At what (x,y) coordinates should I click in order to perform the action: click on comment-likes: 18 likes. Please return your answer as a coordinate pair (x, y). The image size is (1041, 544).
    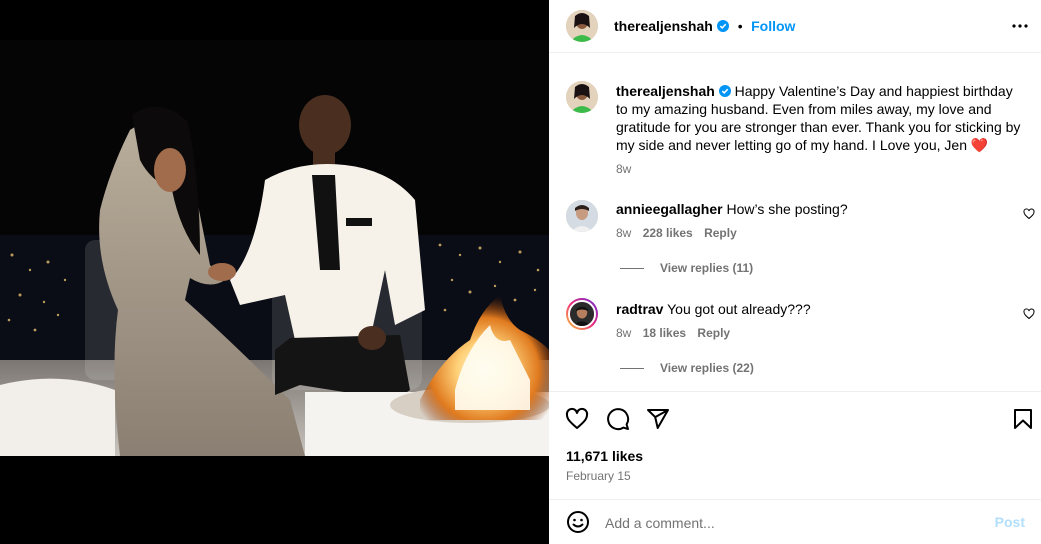
    Looking at the image, I should click on (664, 333).